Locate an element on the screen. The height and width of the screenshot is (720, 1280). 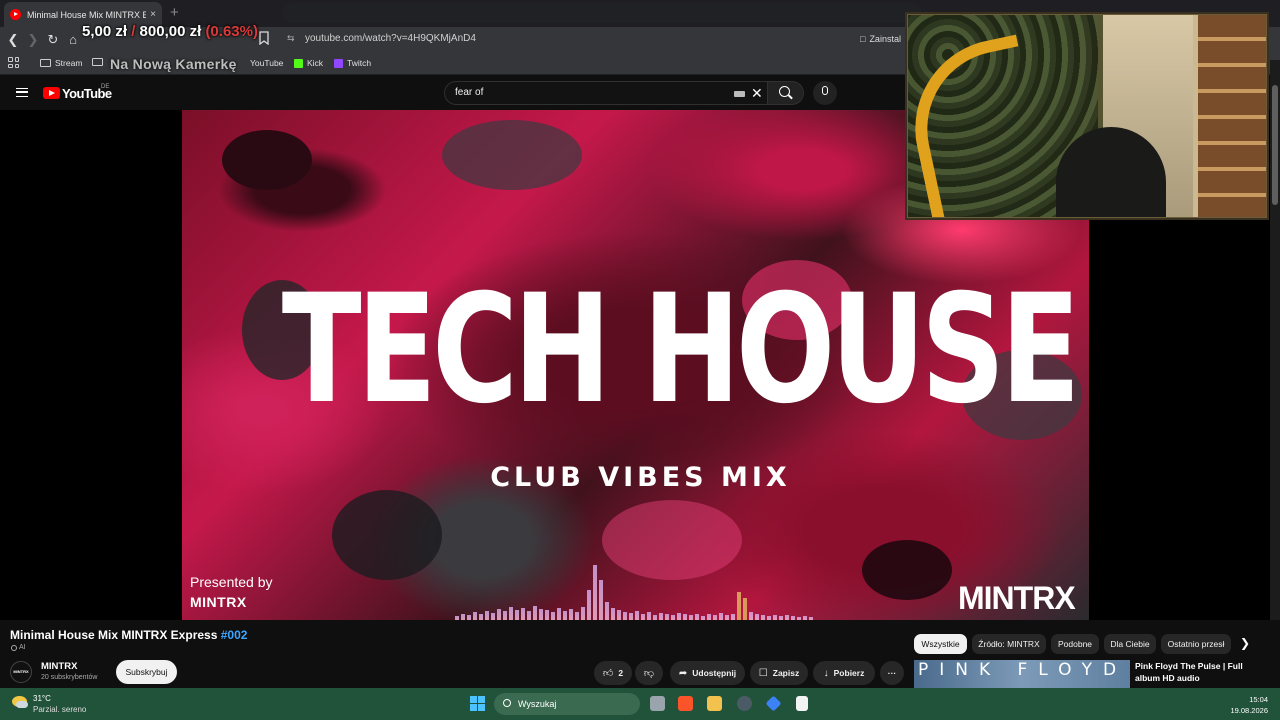
donation-goal: 5,00 zł / 800,00 zł (0.63%) is located at coordinates (170, 31).